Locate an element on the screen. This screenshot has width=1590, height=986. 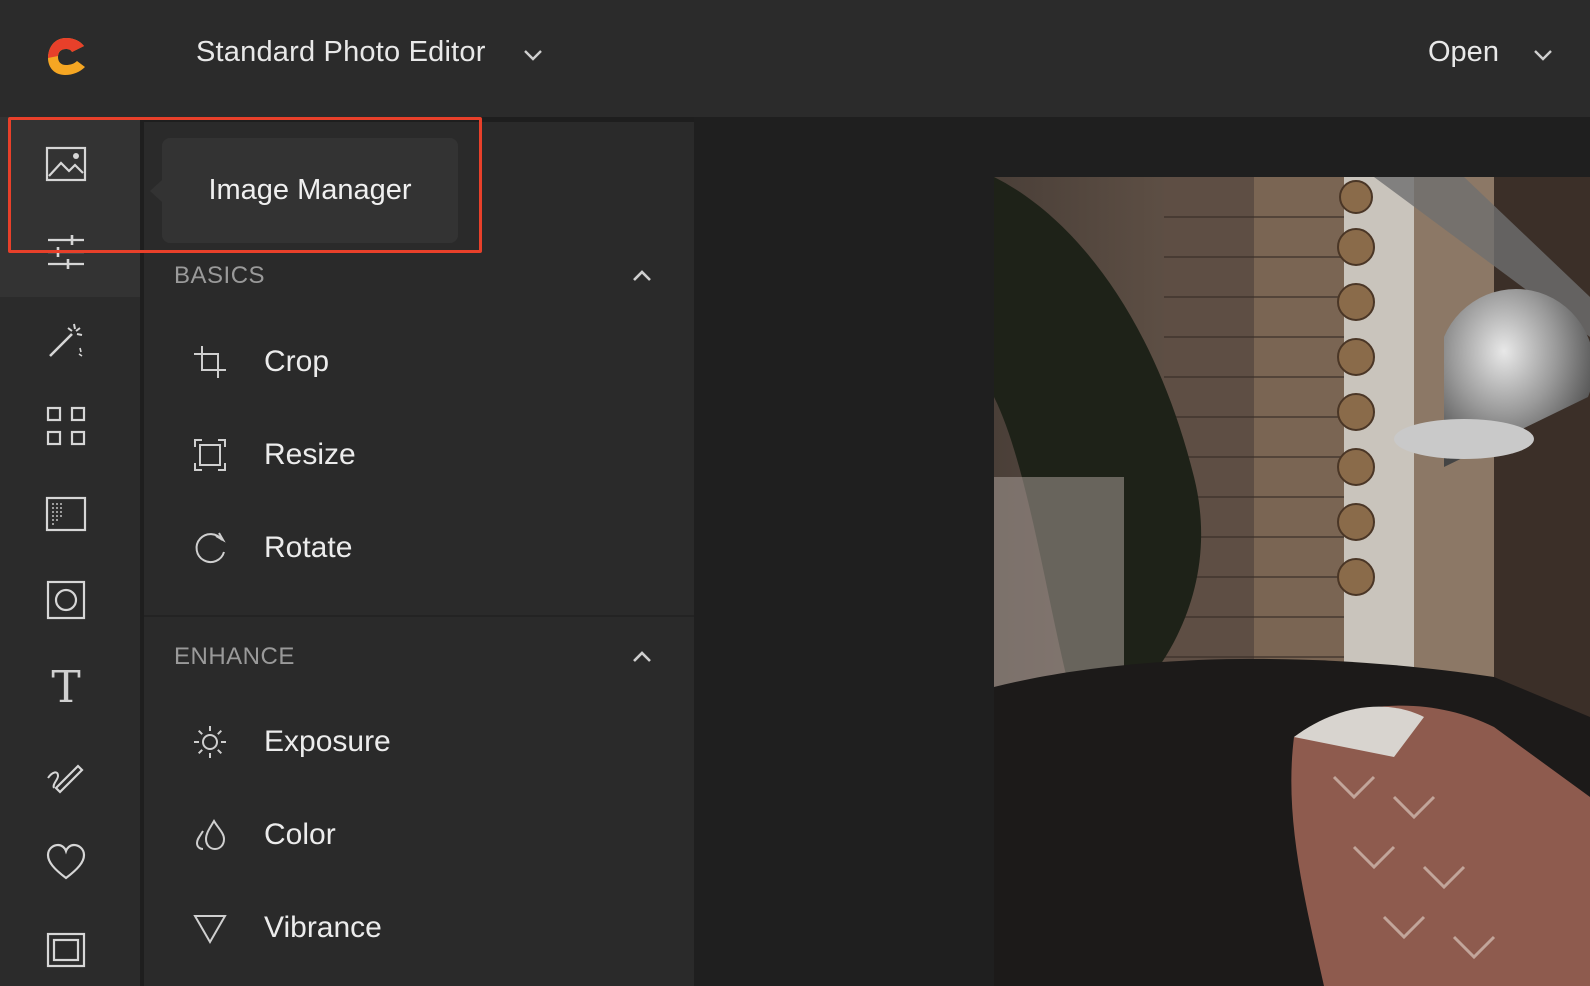
tool-crop: Crop is located at coordinates (420, 362).